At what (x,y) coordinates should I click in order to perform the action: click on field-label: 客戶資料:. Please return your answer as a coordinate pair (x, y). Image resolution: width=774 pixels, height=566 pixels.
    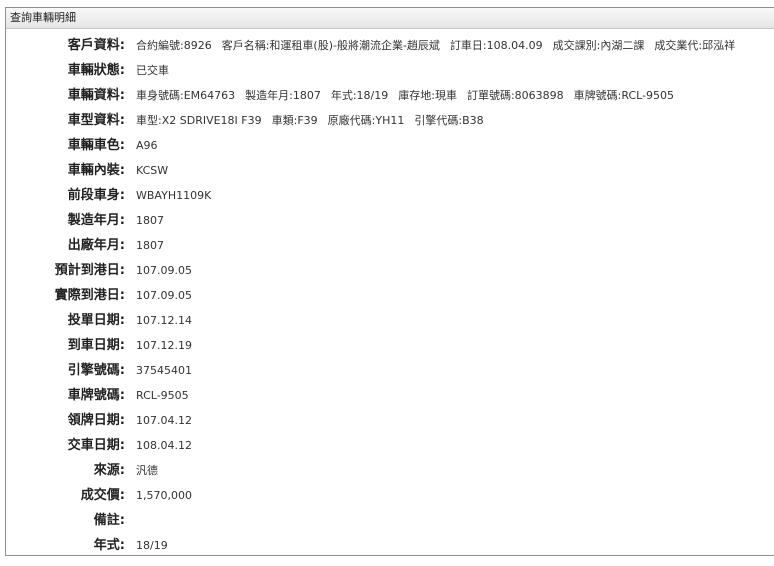
    Looking at the image, I should click on (96, 45).